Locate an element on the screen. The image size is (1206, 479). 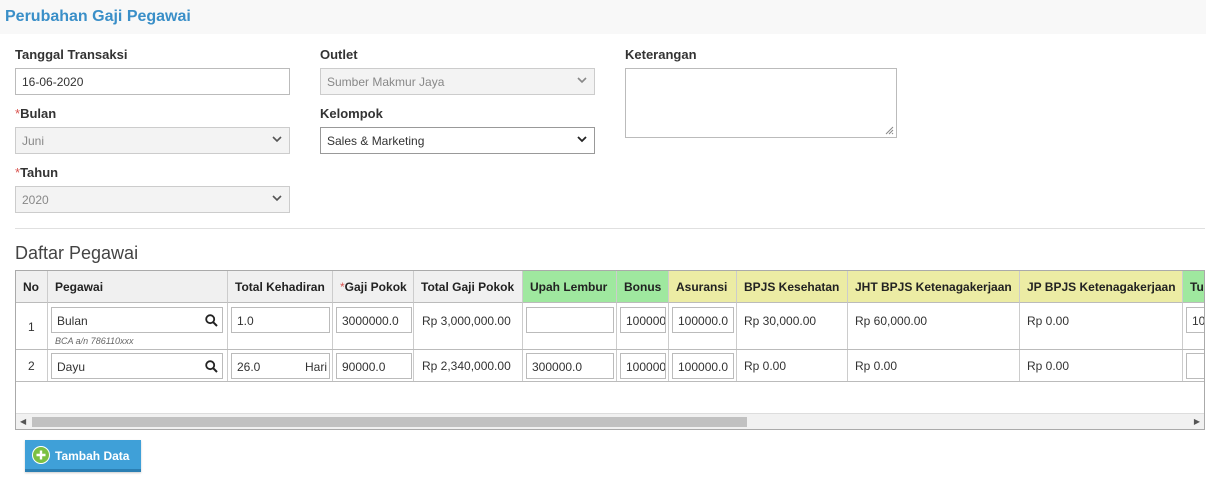
row1-pegawai-value: Bulan is located at coordinates (72, 321).